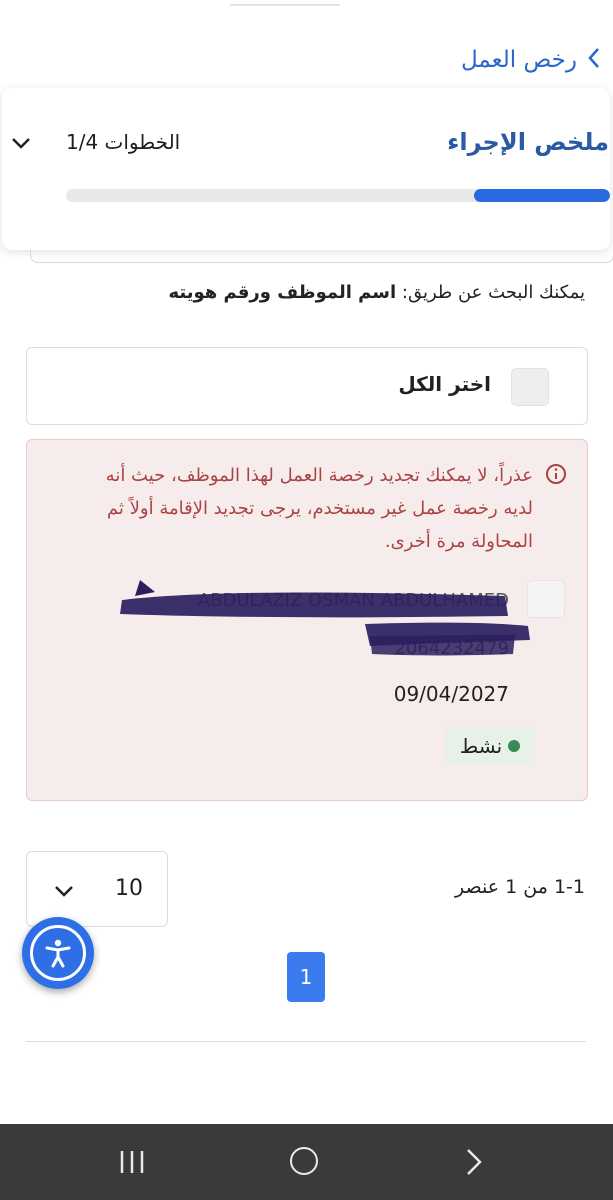 The width and height of the screenshot is (613, 1200). Describe the element at coordinates (306, 977) in the screenshot. I see `page-button-1: 1` at that location.